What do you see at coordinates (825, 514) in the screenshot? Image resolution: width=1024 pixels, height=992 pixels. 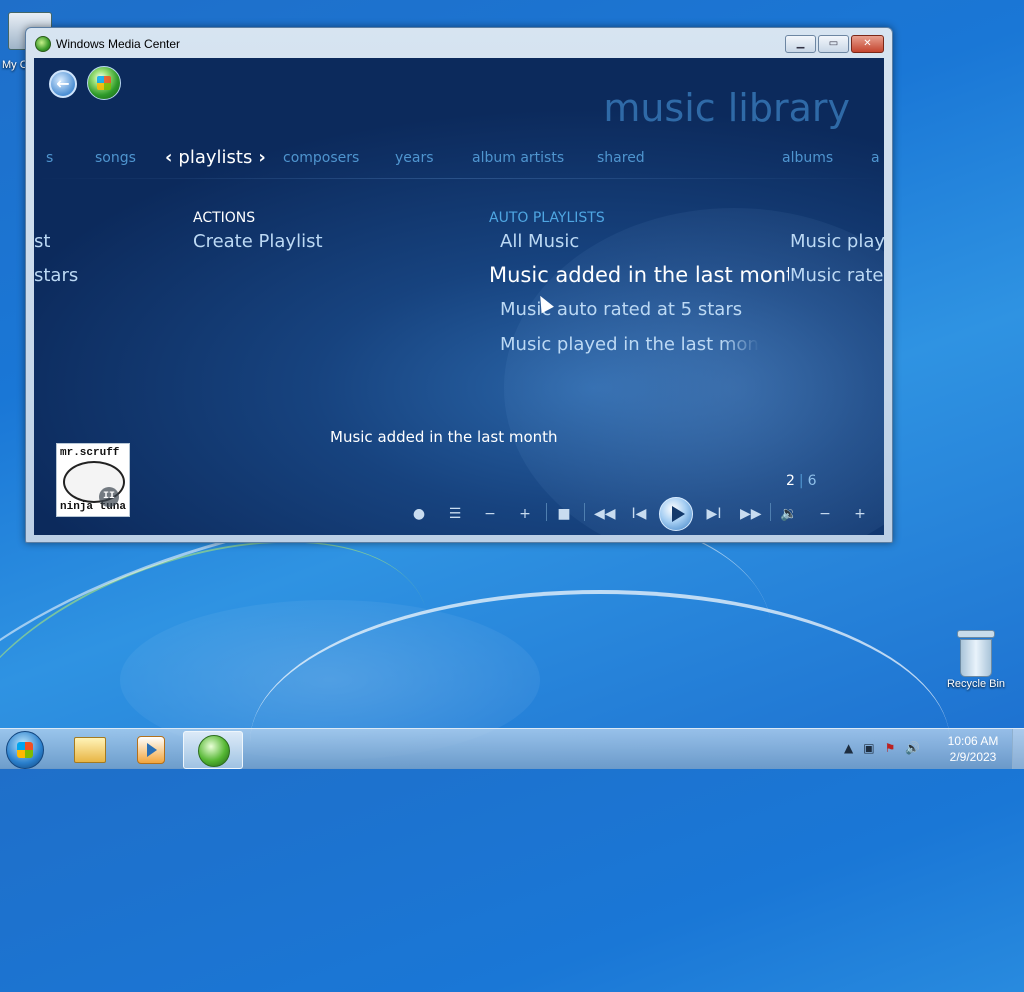 I see `volume-down-icon: −` at bounding box center [825, 514].